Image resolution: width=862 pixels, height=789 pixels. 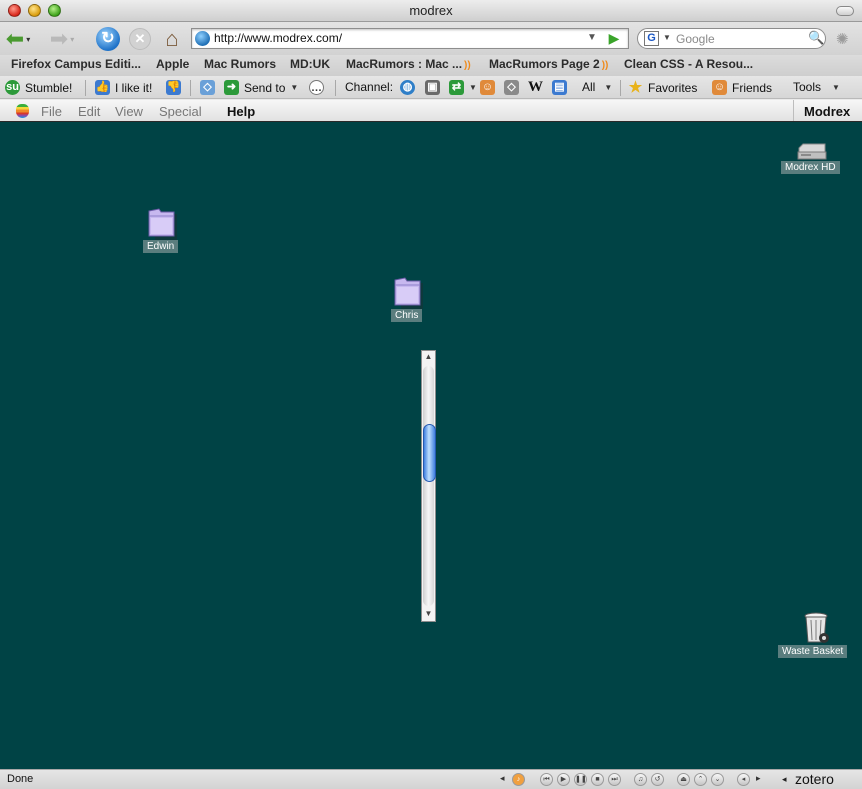 I want to click on tag-icon: ◇, so click(x=207, y=87).